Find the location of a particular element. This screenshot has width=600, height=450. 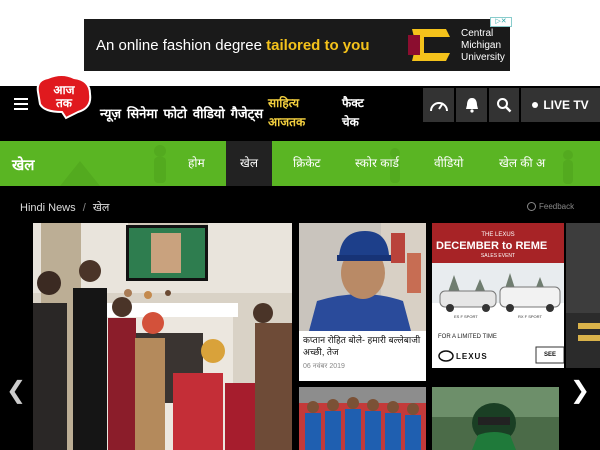

speedometer-button is located at coordinates (438, 105).